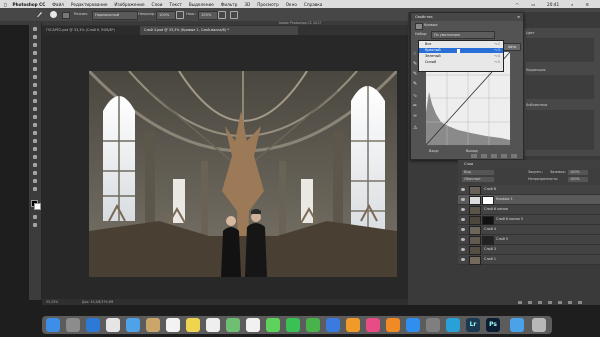  What do you see at coordinates (560, 130) in the screenshot?
I see `panel-library-area` at bounding box center [560, 130].